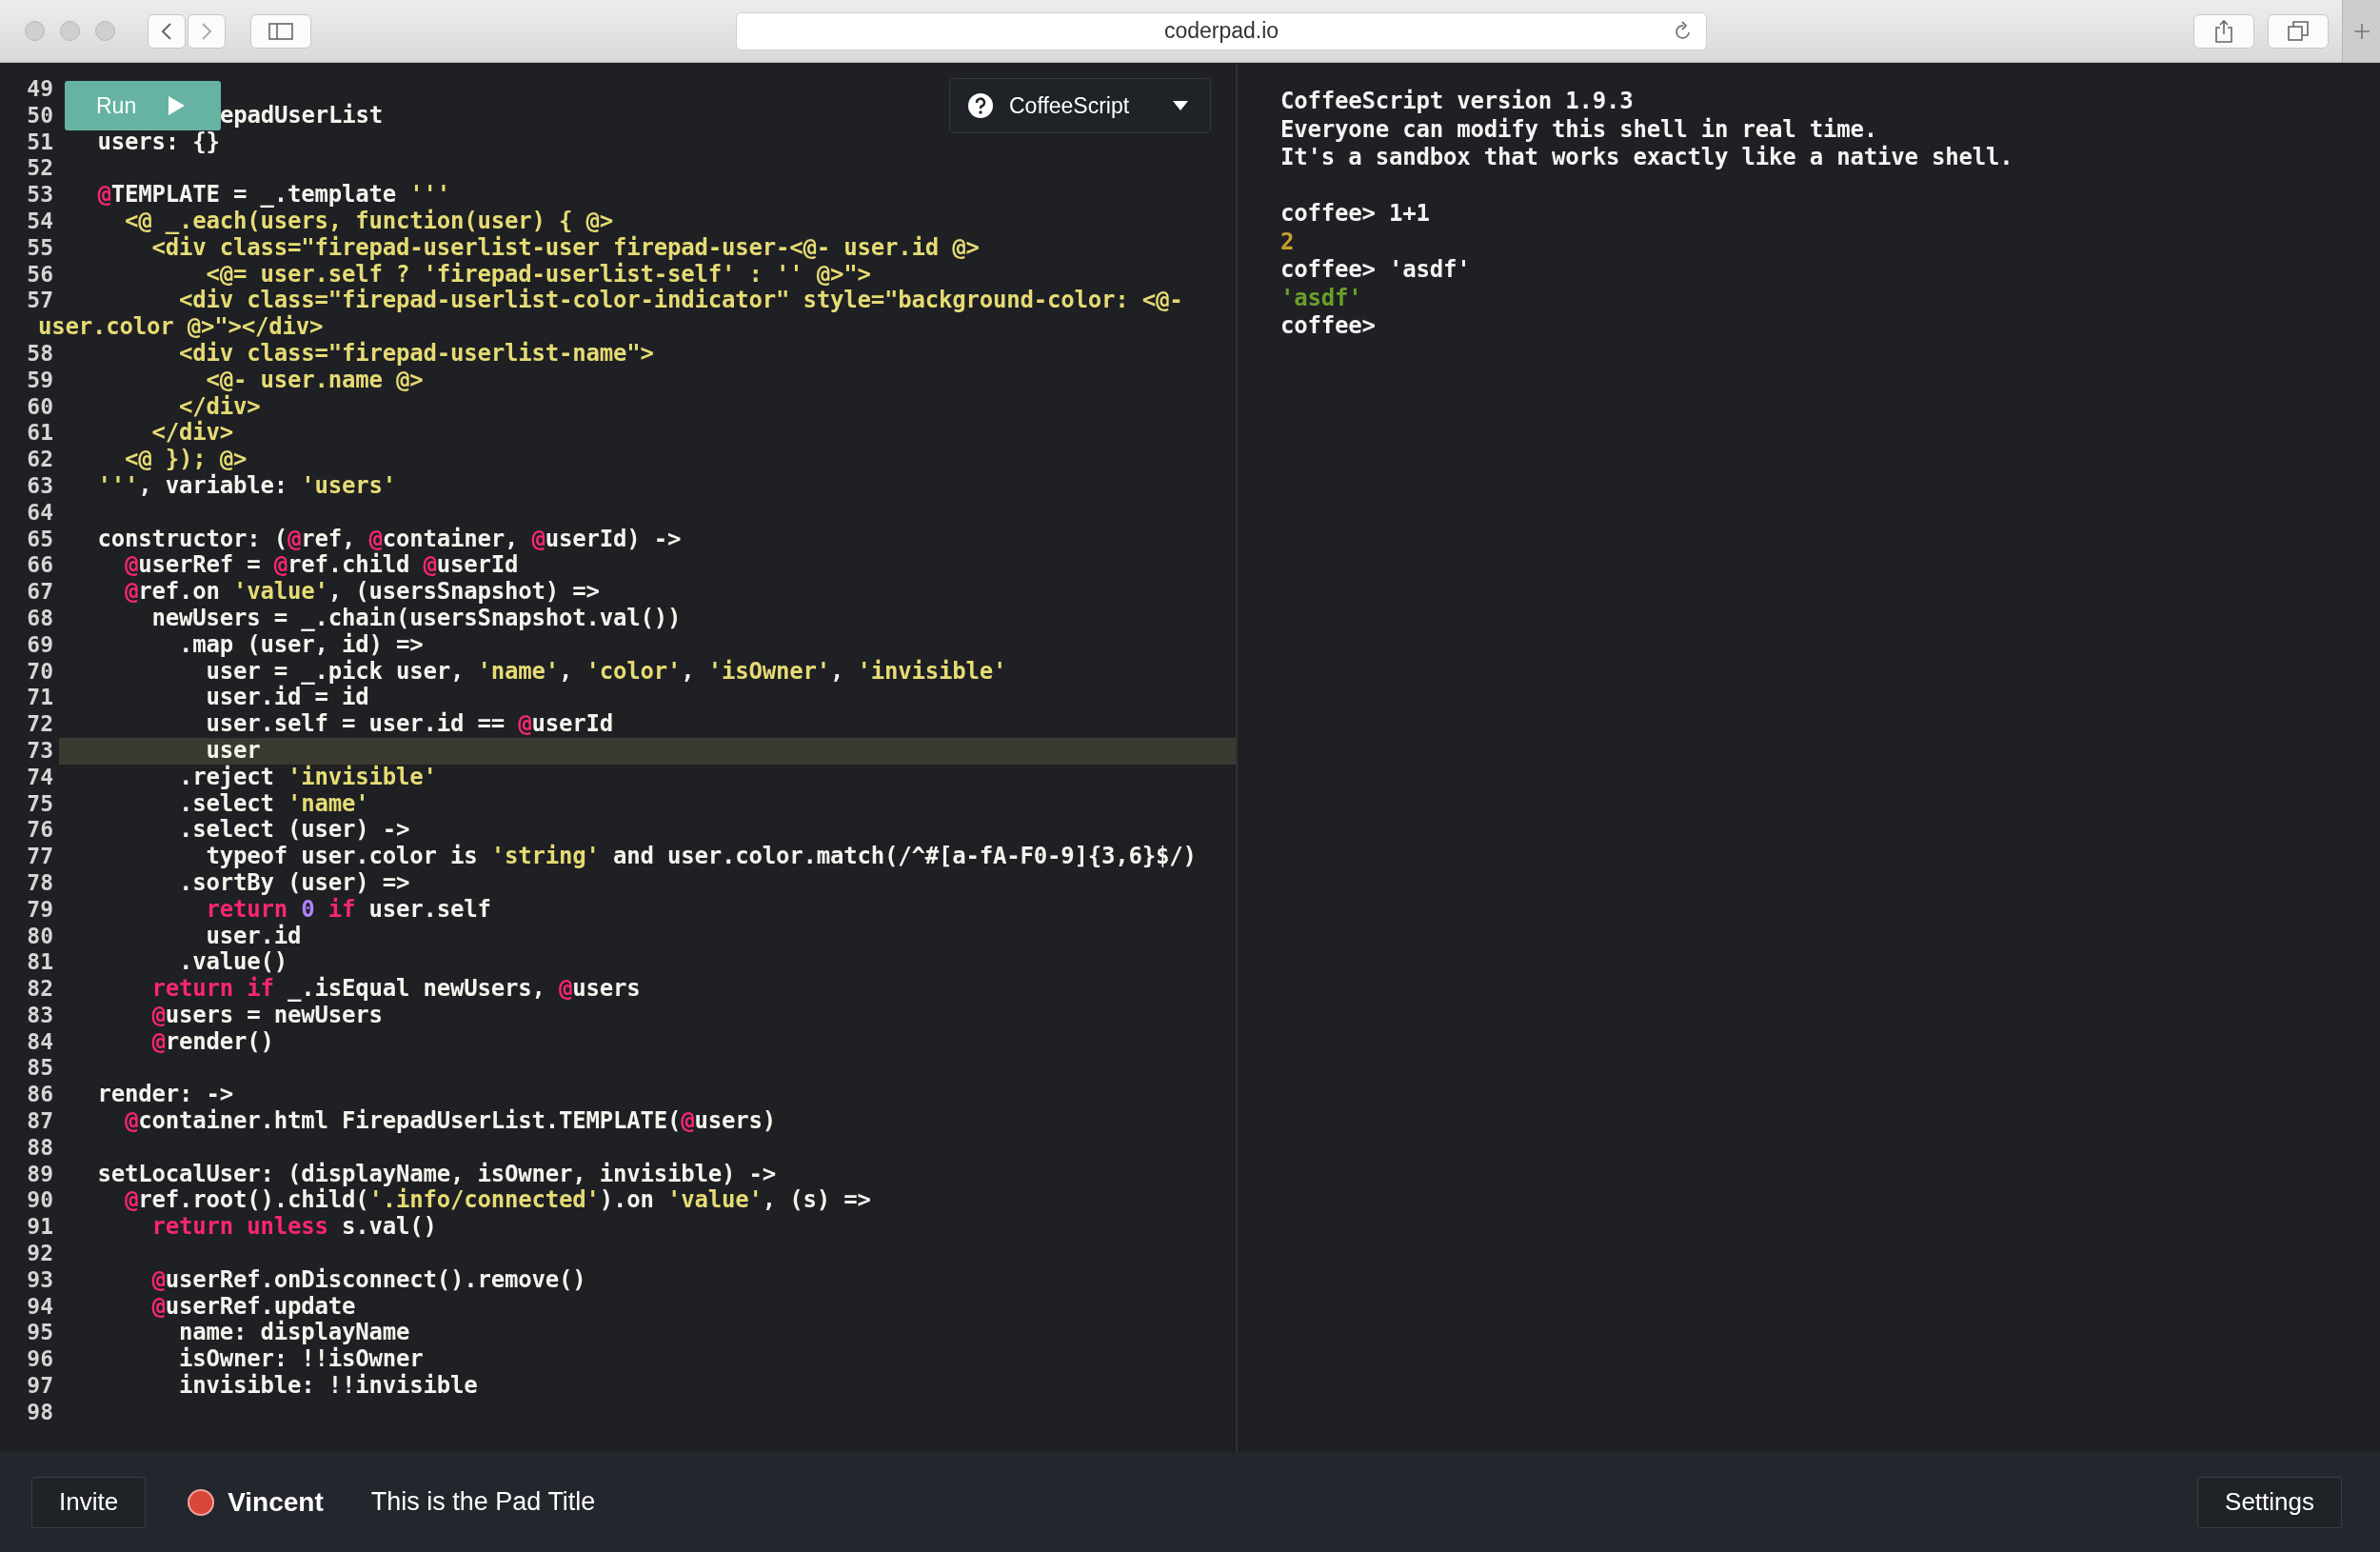 The image size is (2380, 1552). What do you see at coordinates (1647, 158) in the screenshot?
I see `console-line: It's a sandbox that works exactly like a native shell.` at bounding box center [1647, 158].